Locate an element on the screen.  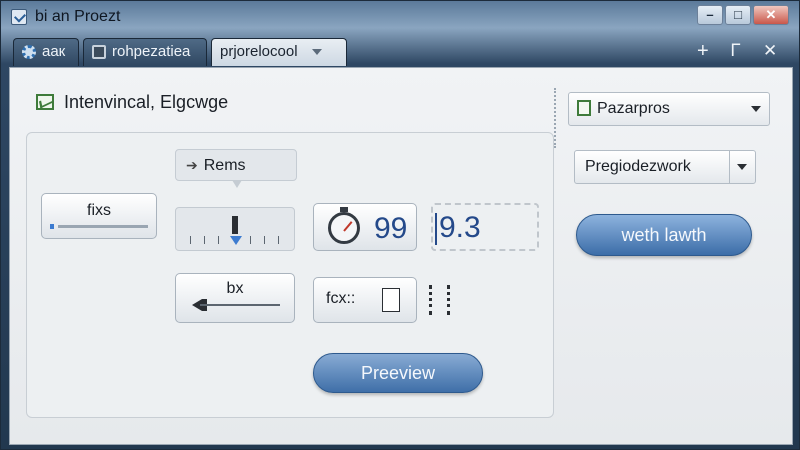
split-view-icon: Ꮁ is located at coordinates (736, 51).